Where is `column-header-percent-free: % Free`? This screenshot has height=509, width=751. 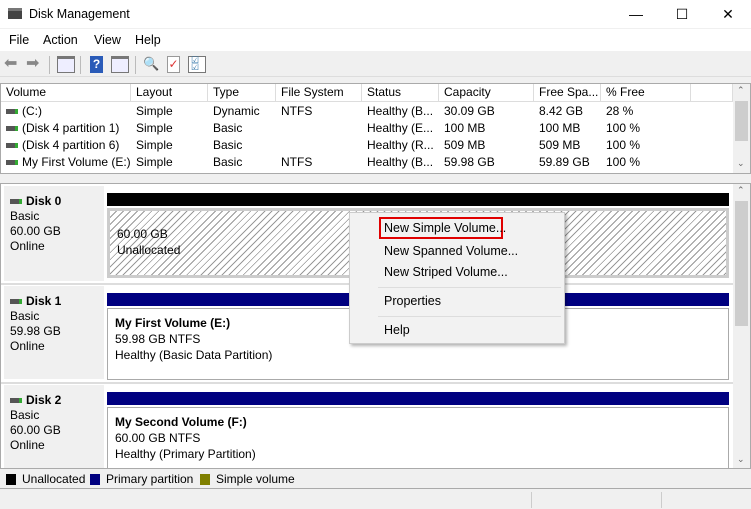 column-header-percent-free: % Free is located at coordinates (646, 93).